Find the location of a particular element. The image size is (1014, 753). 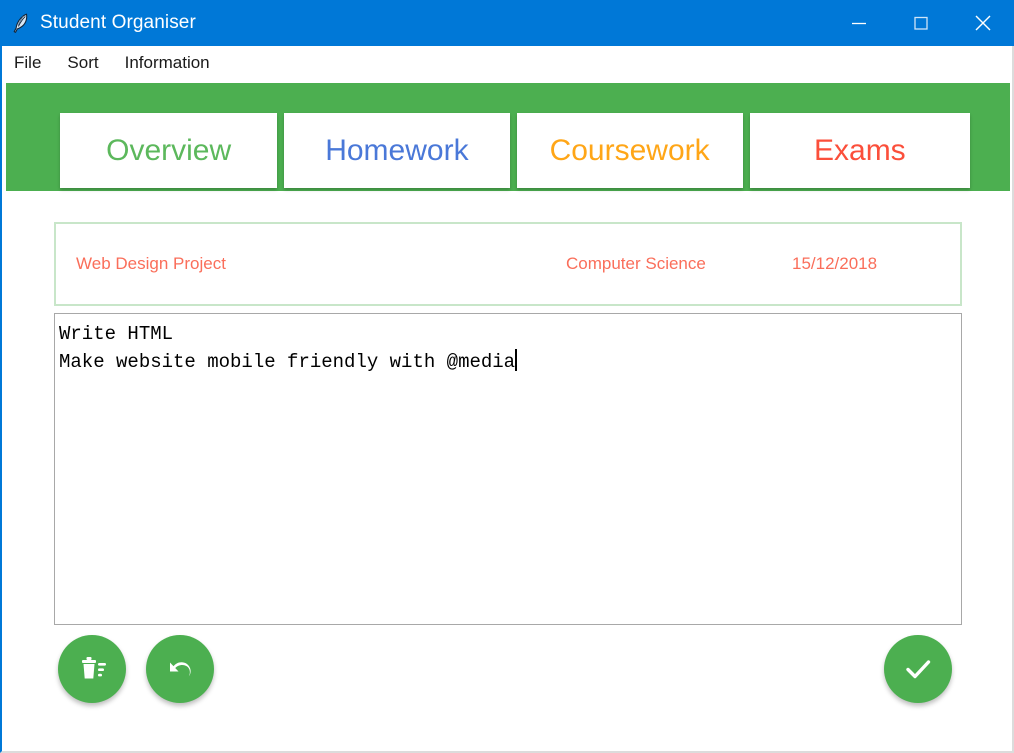

tab-exams-label: Exams is located at coordinates (860, 150).